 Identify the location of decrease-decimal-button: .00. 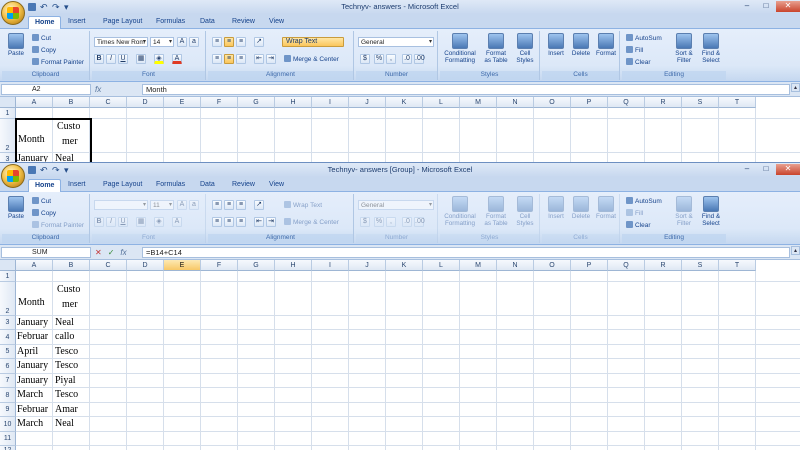
(419, 222).